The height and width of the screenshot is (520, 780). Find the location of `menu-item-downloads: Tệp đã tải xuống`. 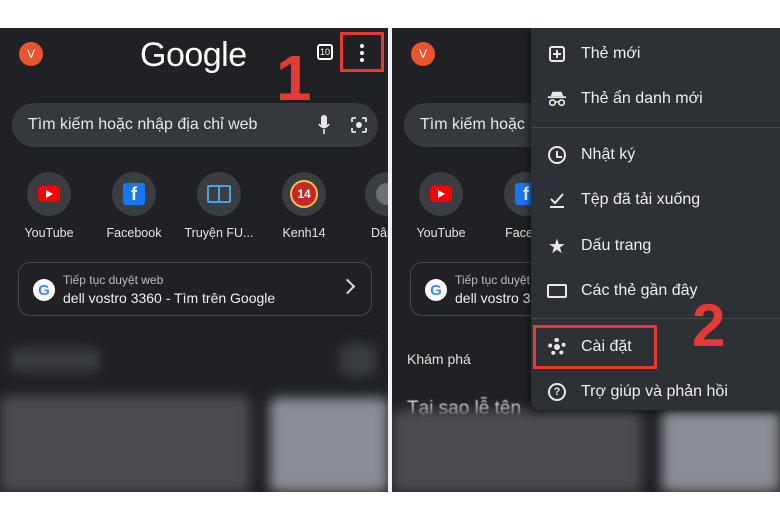

menu-item-downloads: Tệp đã tải xuống is located at coordinates (655, 200).